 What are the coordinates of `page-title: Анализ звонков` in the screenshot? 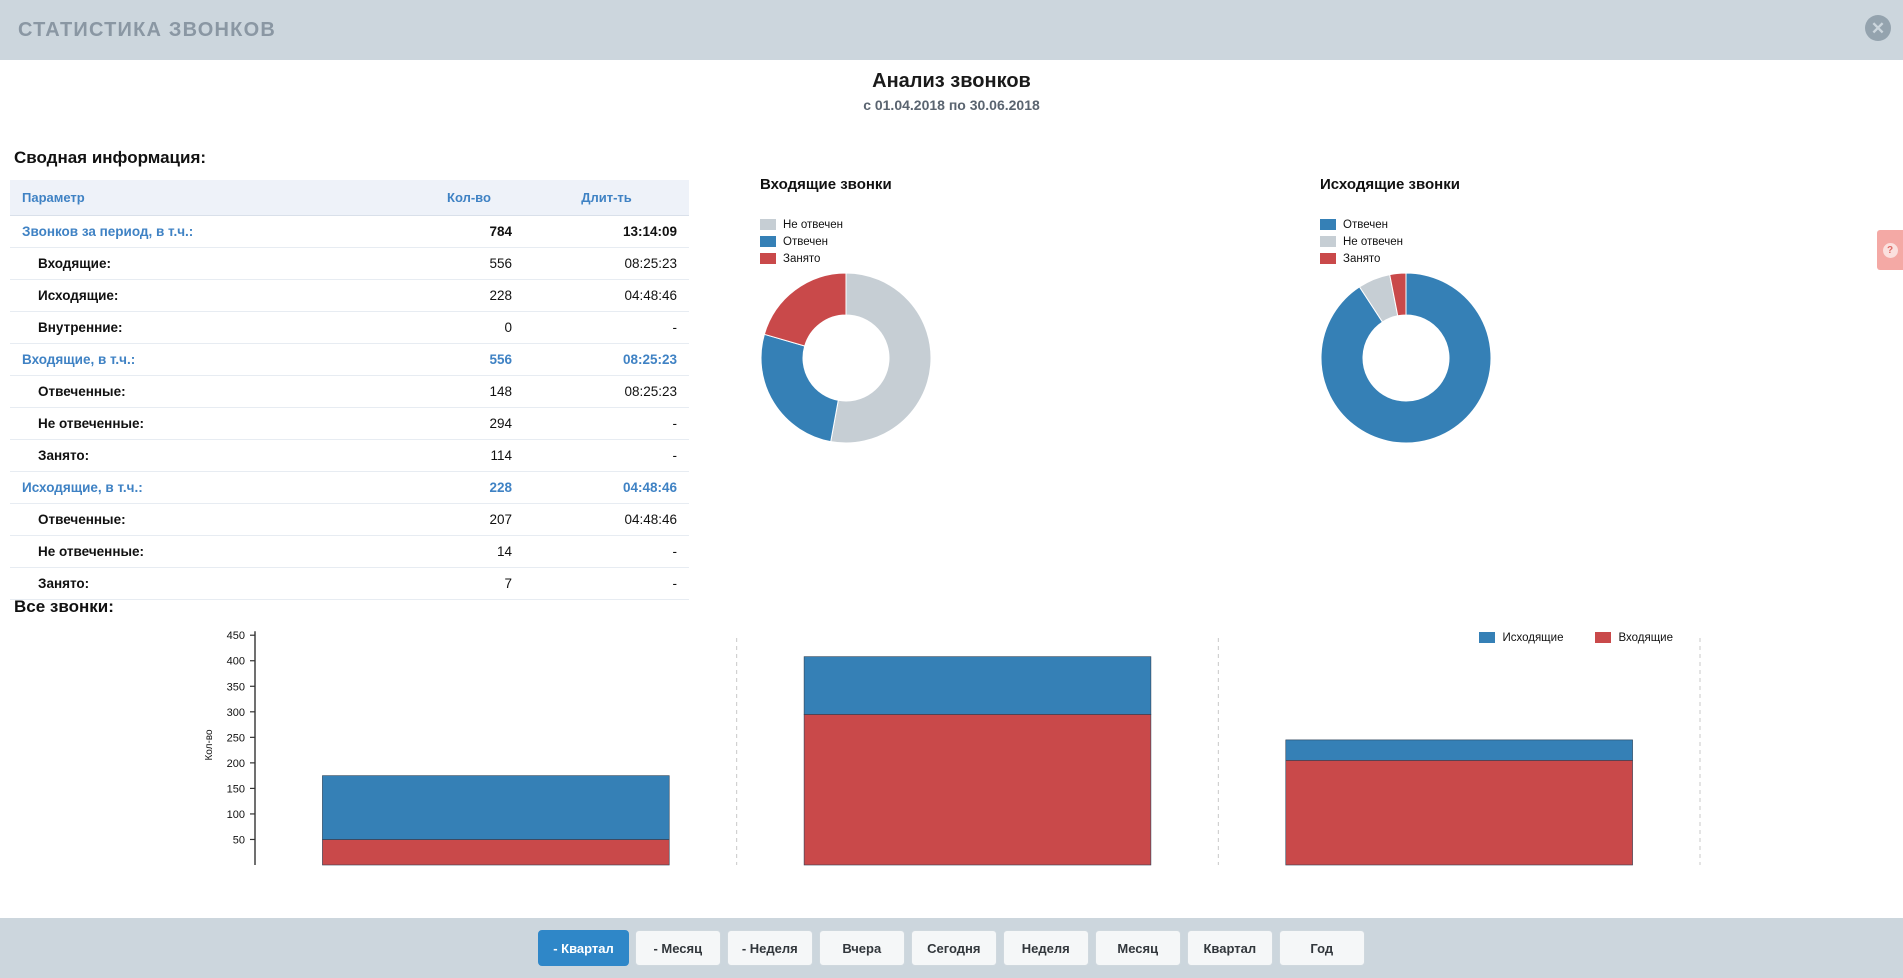 It's located at (951, 81).